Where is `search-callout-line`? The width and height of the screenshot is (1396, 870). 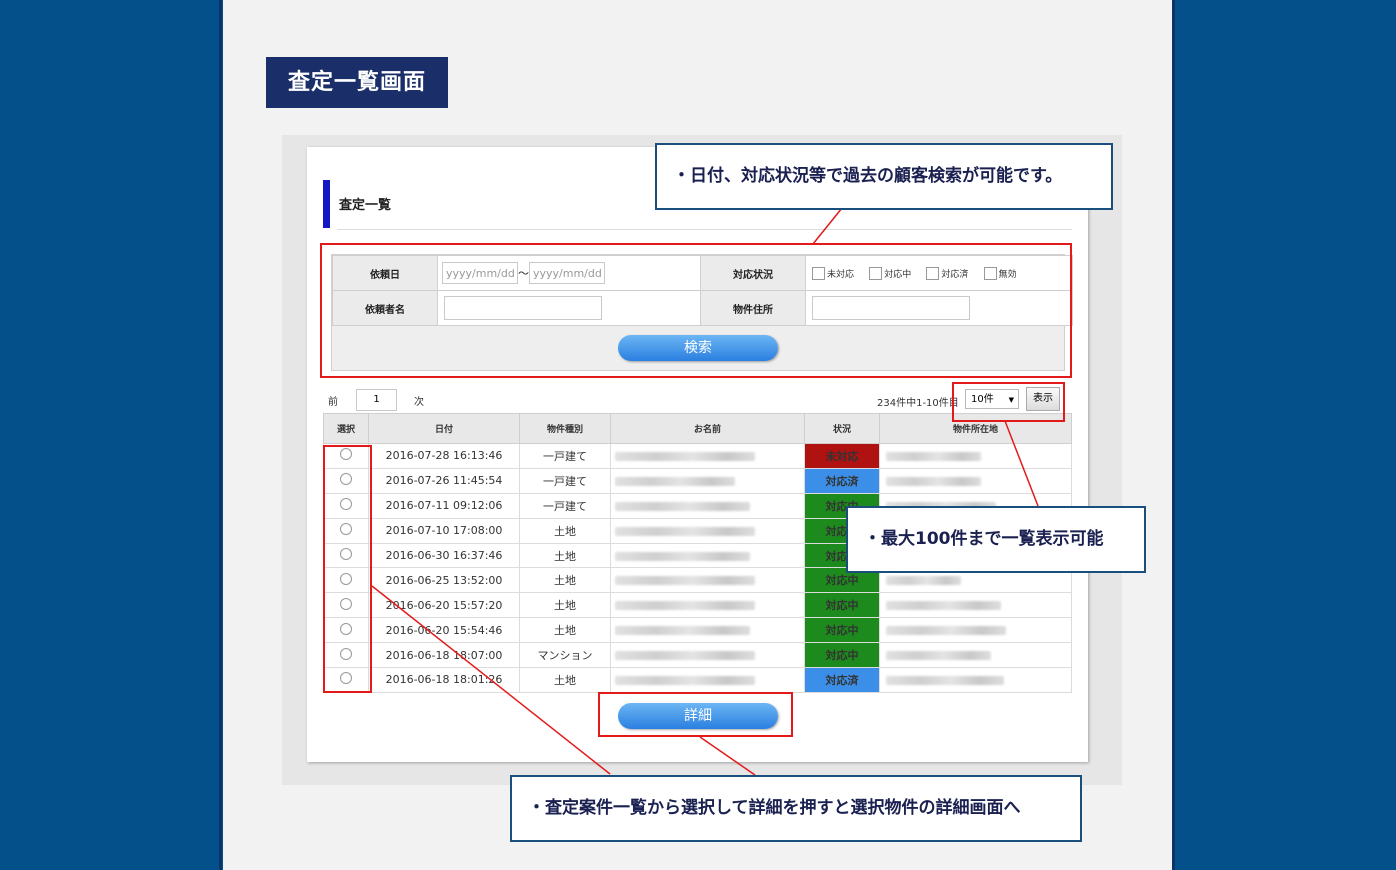
search-callout-line is located at coordinates (827, 226).